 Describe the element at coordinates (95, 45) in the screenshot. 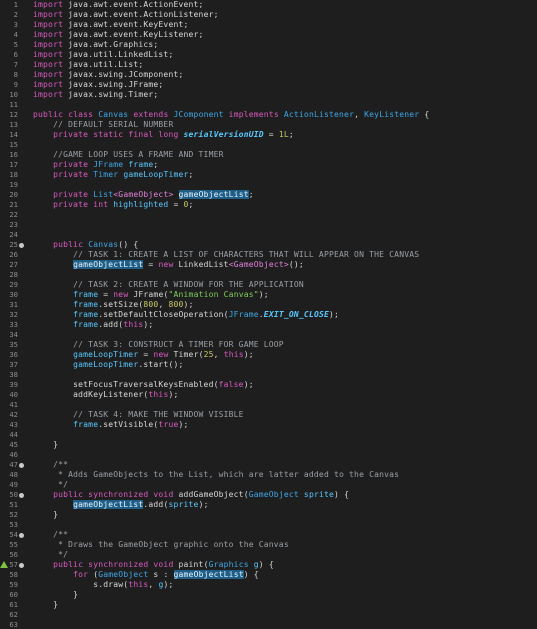

I see `code-line: import java.awt.Graphics;` at that location.